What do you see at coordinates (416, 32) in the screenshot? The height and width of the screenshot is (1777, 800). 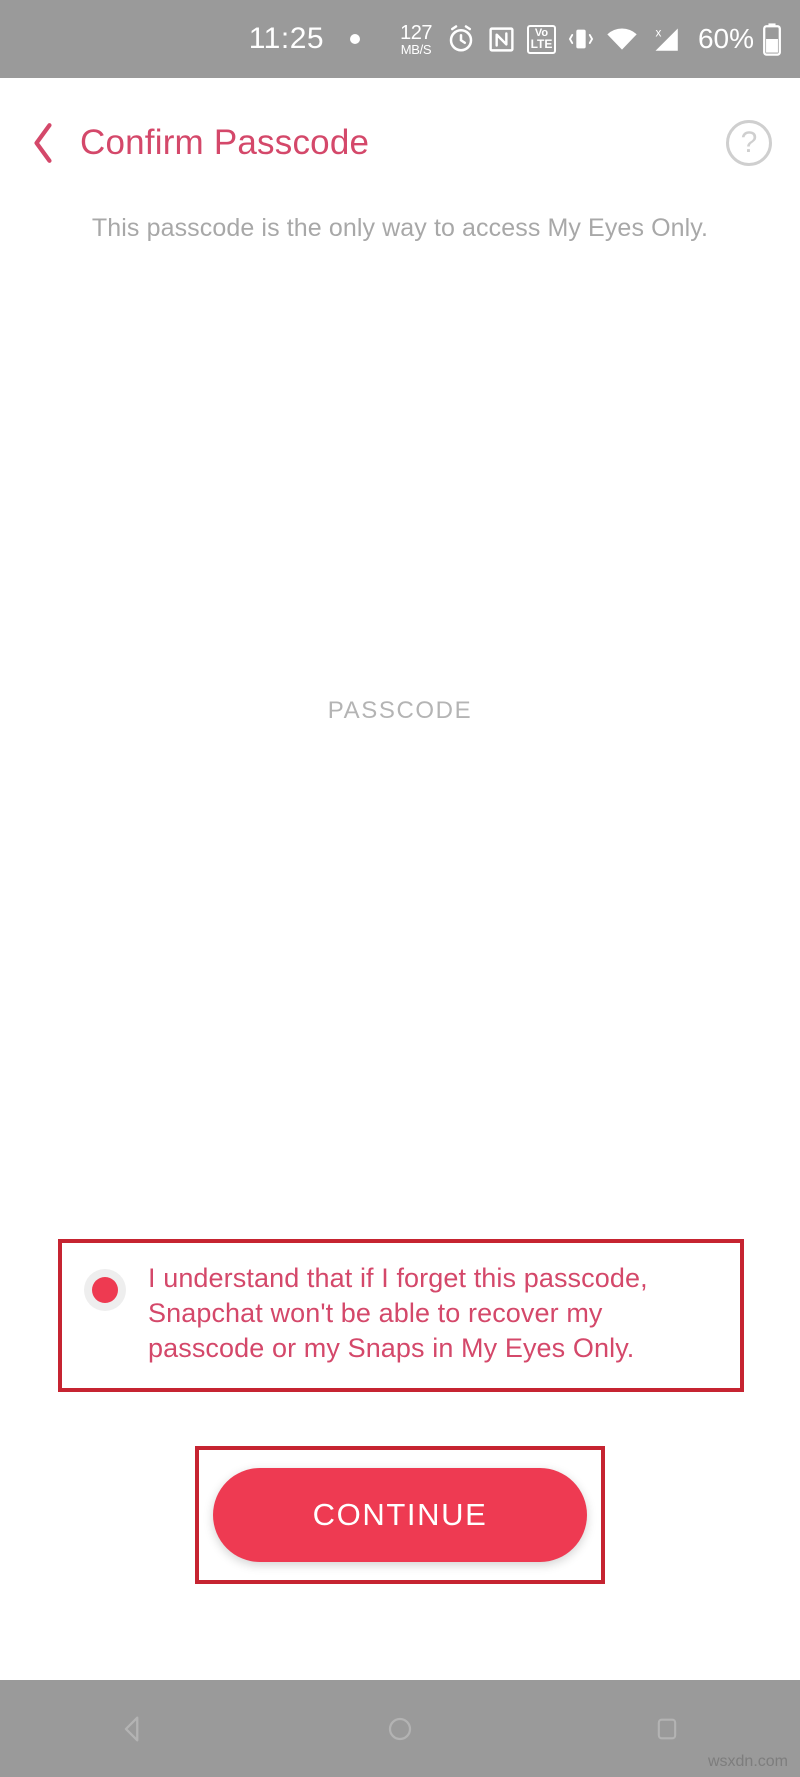 I see `data-speed-value: 127` at bounding box center [416, 32].